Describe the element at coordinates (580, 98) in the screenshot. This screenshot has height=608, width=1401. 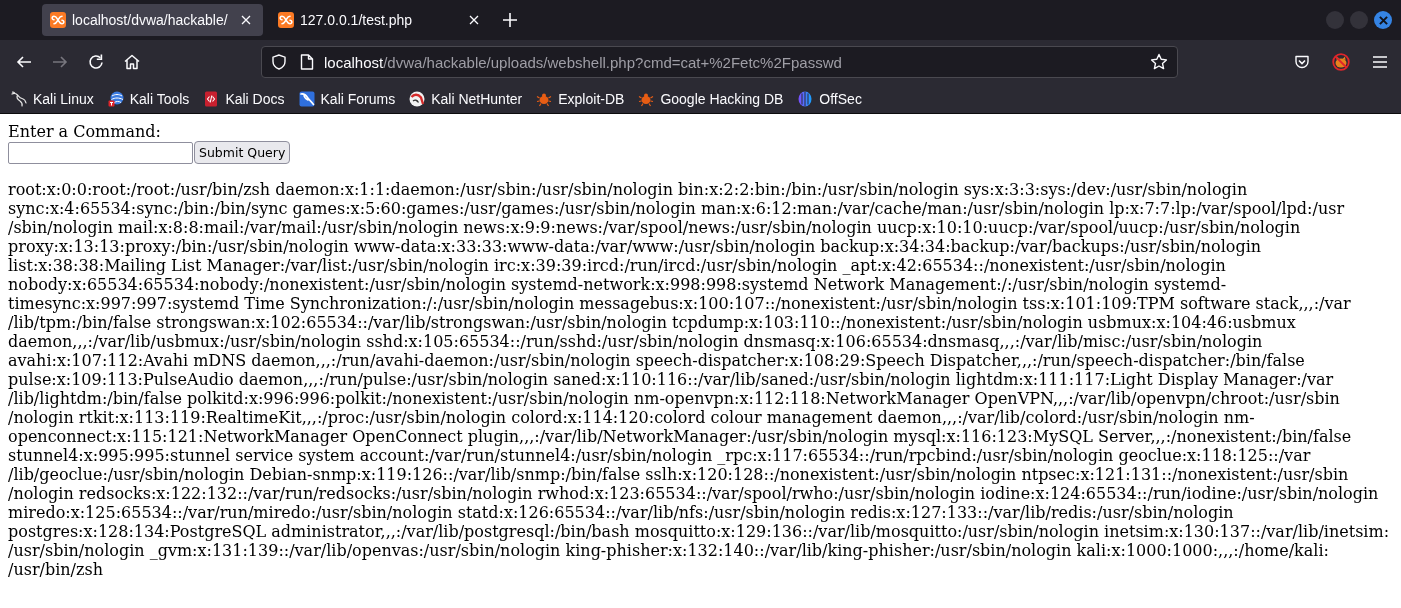
I see `bookmark-item: Exploit-DB` at that location.